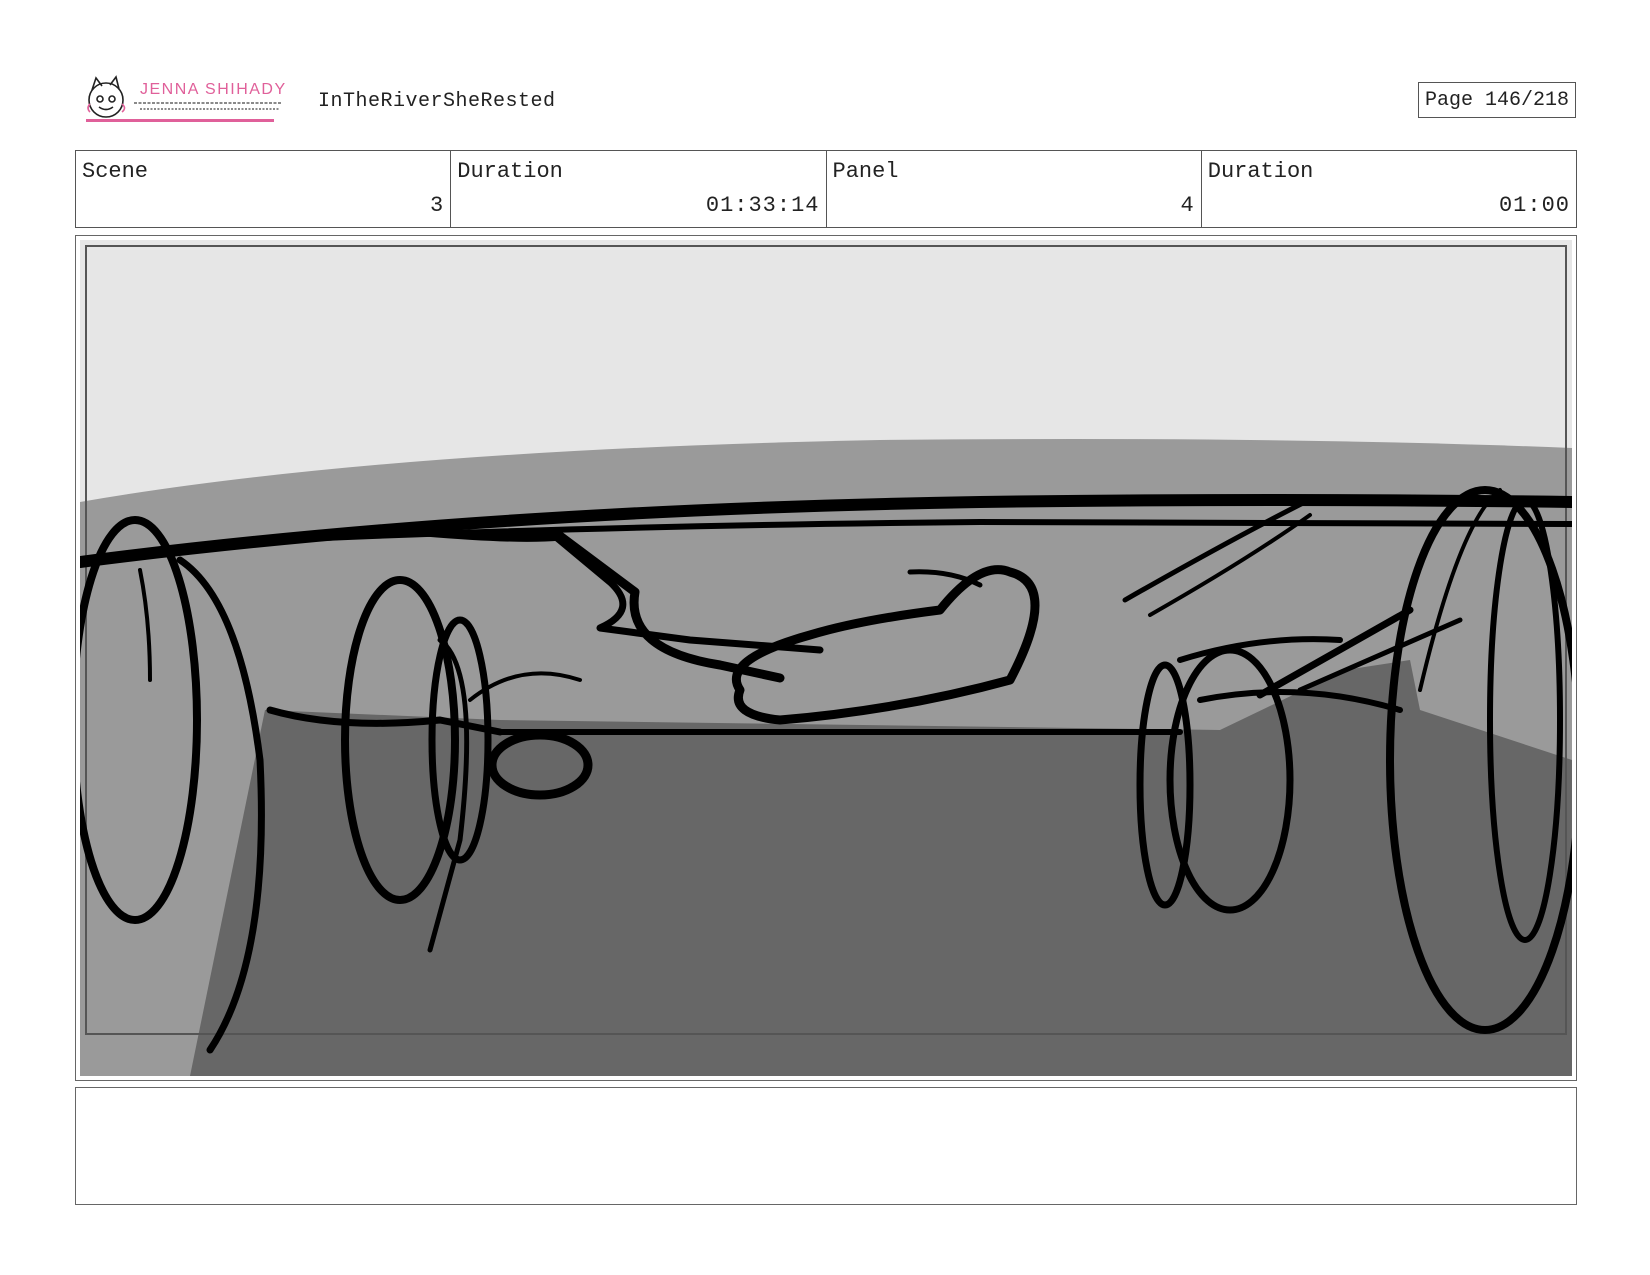 The width and height of the screenshot is (1650, 1275). What do you see at coordinates (762, 205) in the screenshot?
I see `scene-duration-value: 01:33:14` at bounding box center [762, 205].